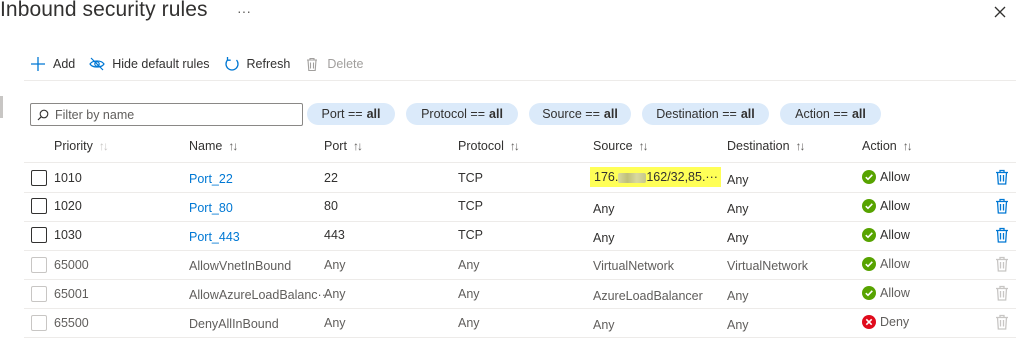 Image resolution: width=1024 pixels, height=345 pixels. I want to click on column-header-action: Action ↑↓, so click(887, 146).